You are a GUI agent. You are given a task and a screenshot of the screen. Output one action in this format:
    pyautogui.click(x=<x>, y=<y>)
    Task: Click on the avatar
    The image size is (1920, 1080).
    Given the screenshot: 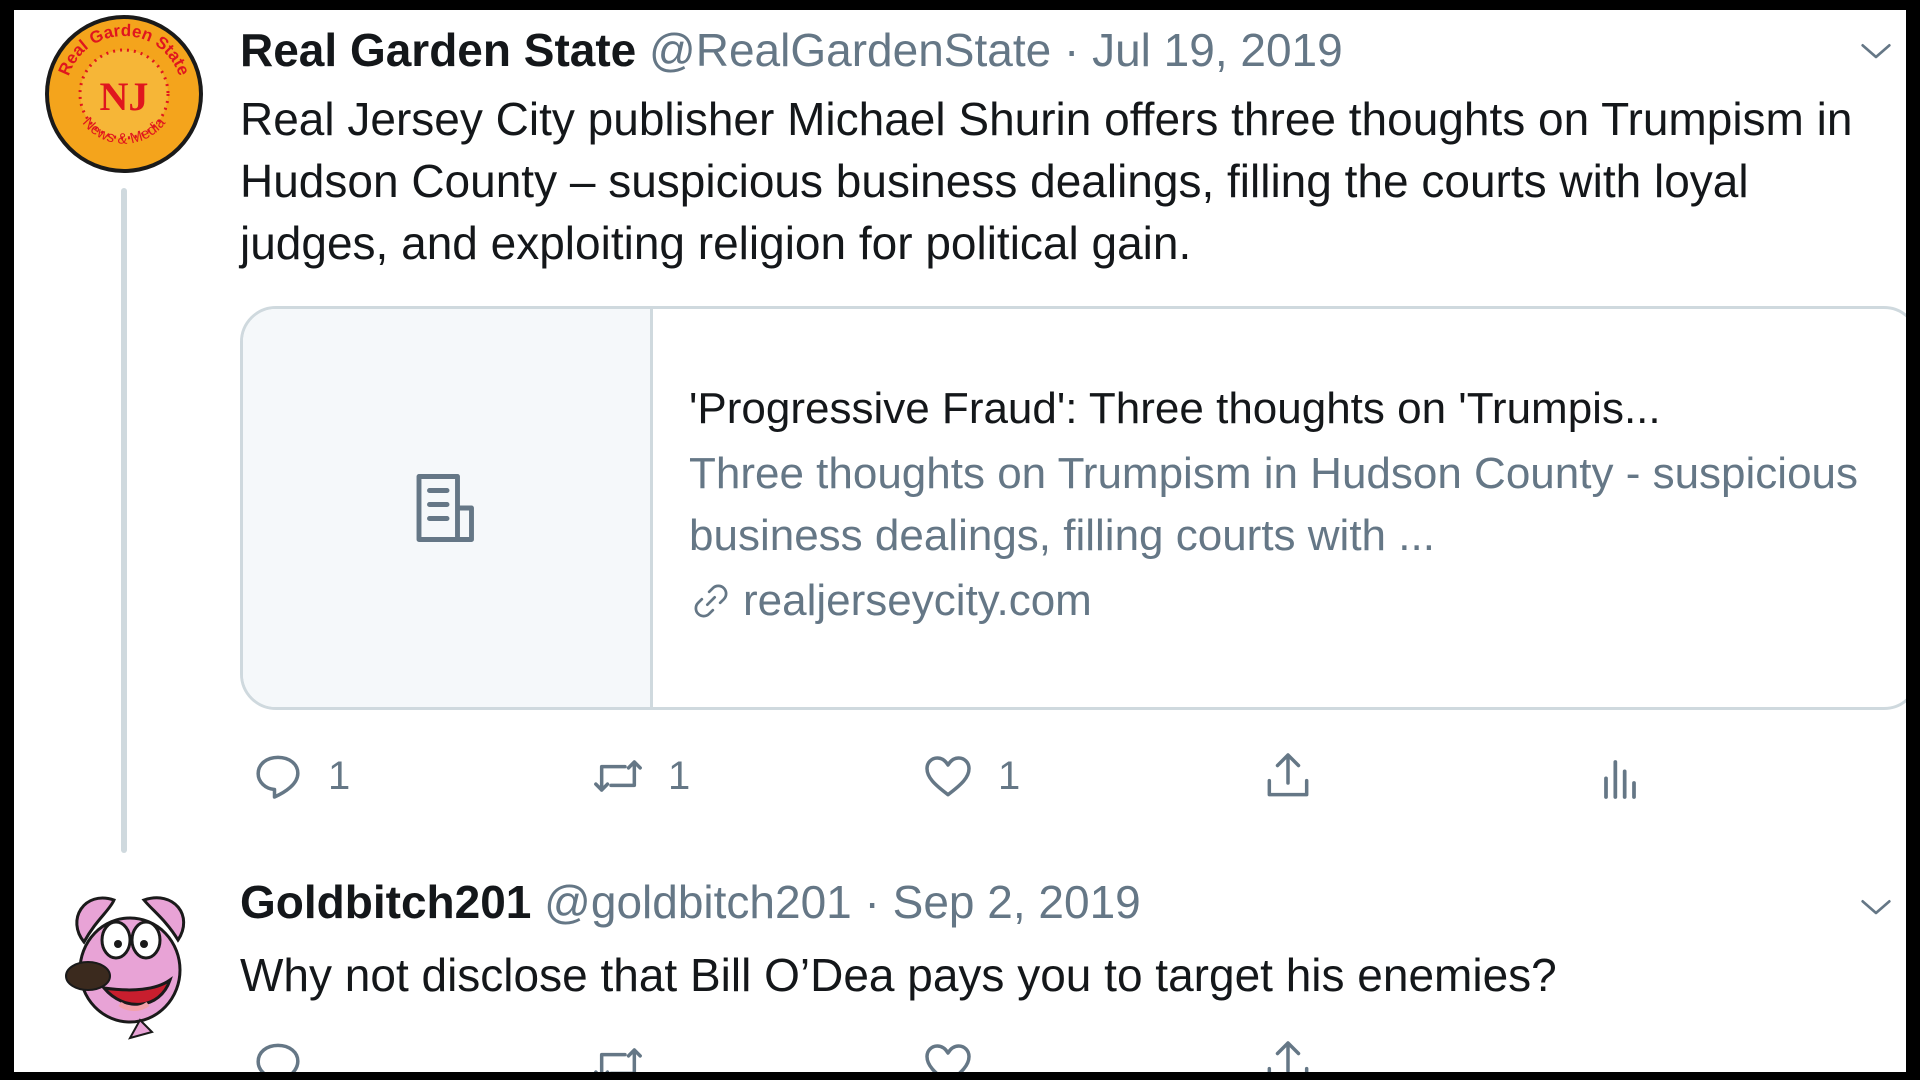 What is the action you would take?
    pyautogui.click(x=124, y=960)
    